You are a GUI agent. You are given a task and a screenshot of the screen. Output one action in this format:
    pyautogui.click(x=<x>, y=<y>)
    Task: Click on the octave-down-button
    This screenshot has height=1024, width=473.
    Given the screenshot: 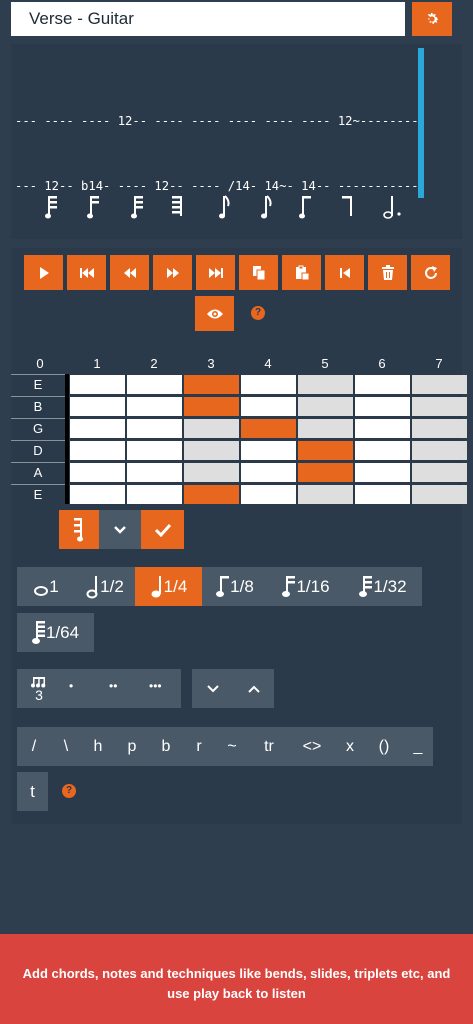 What is the action you would take?
    pyautogui.click(x=212, y=688)
    